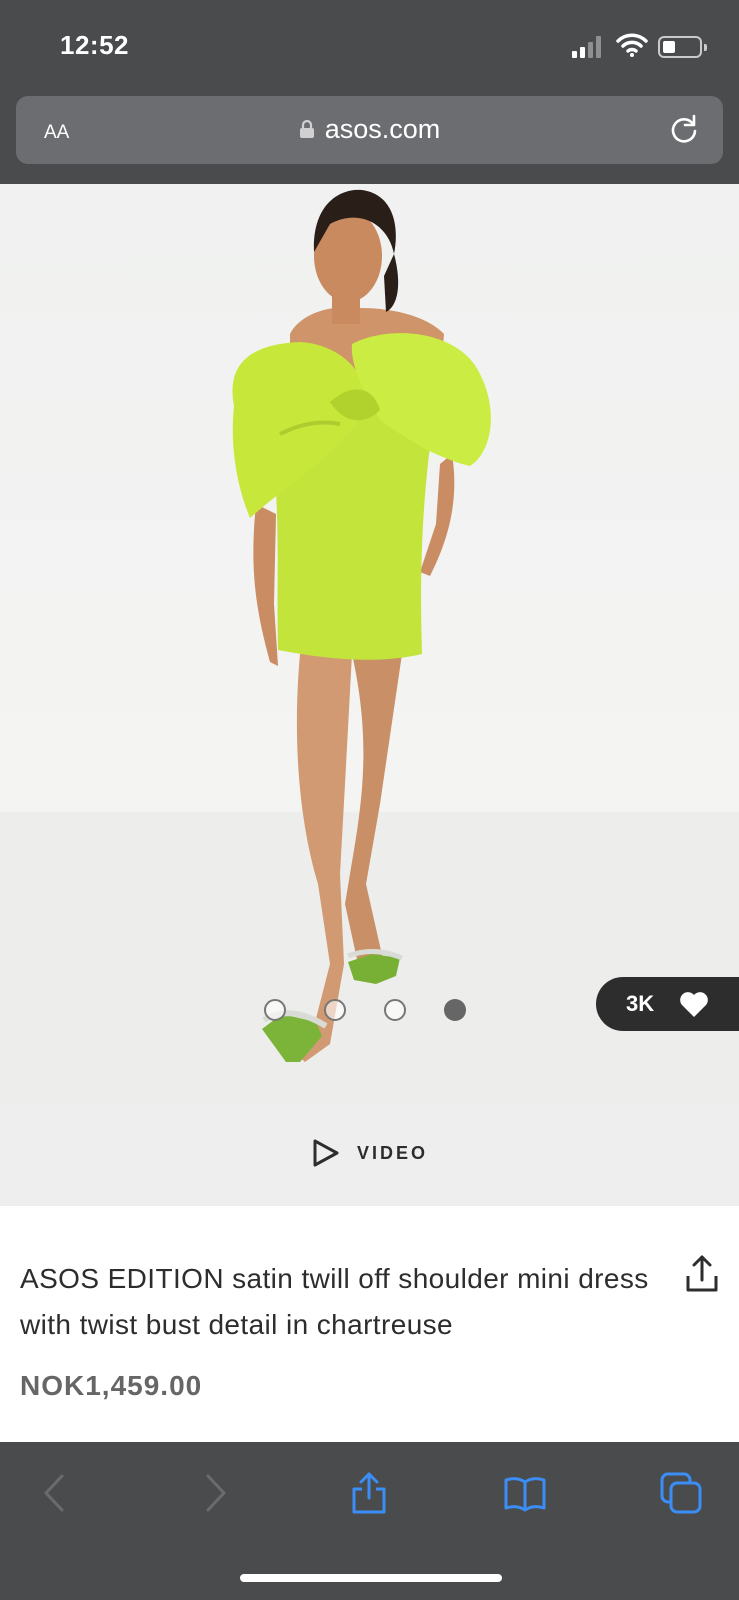 The image size is (739, 1600). Describe the element at coordinates (369, 1521) in the screenshot. I see `browser-toolbar` at that location.